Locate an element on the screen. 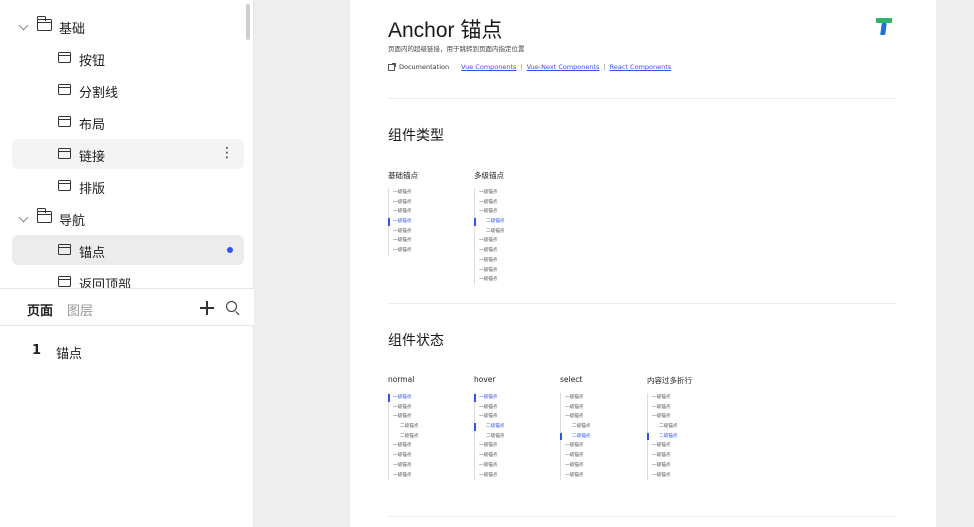 This screenshot has width=974, height=527. tree-scrollbar is located at coordinates (248, 22).